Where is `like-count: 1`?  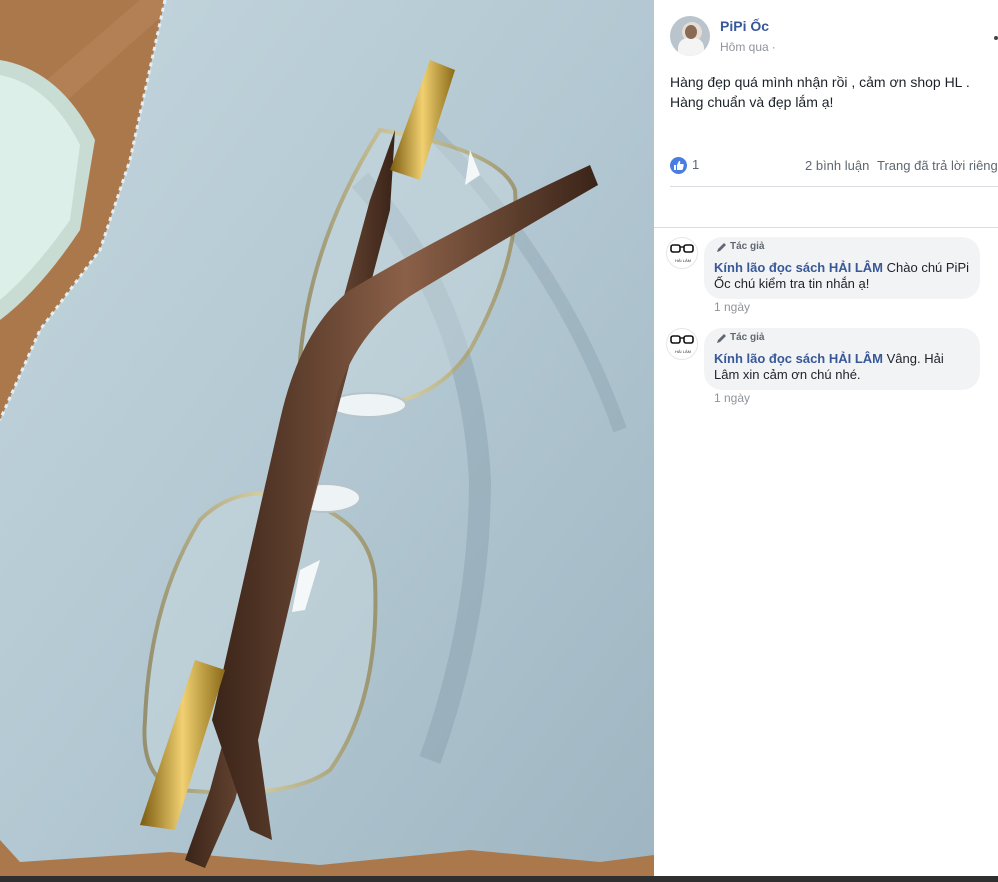
like-count: 1 is located at coordinates (695, 164).